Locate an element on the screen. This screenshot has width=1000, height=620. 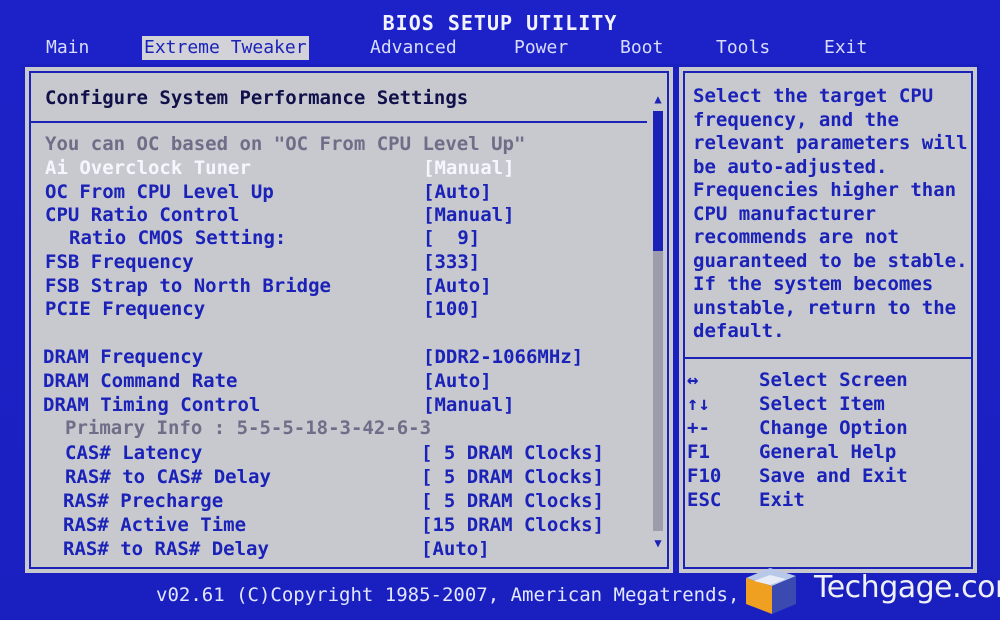
key-action: General Help is located at coordinates (828, 452).